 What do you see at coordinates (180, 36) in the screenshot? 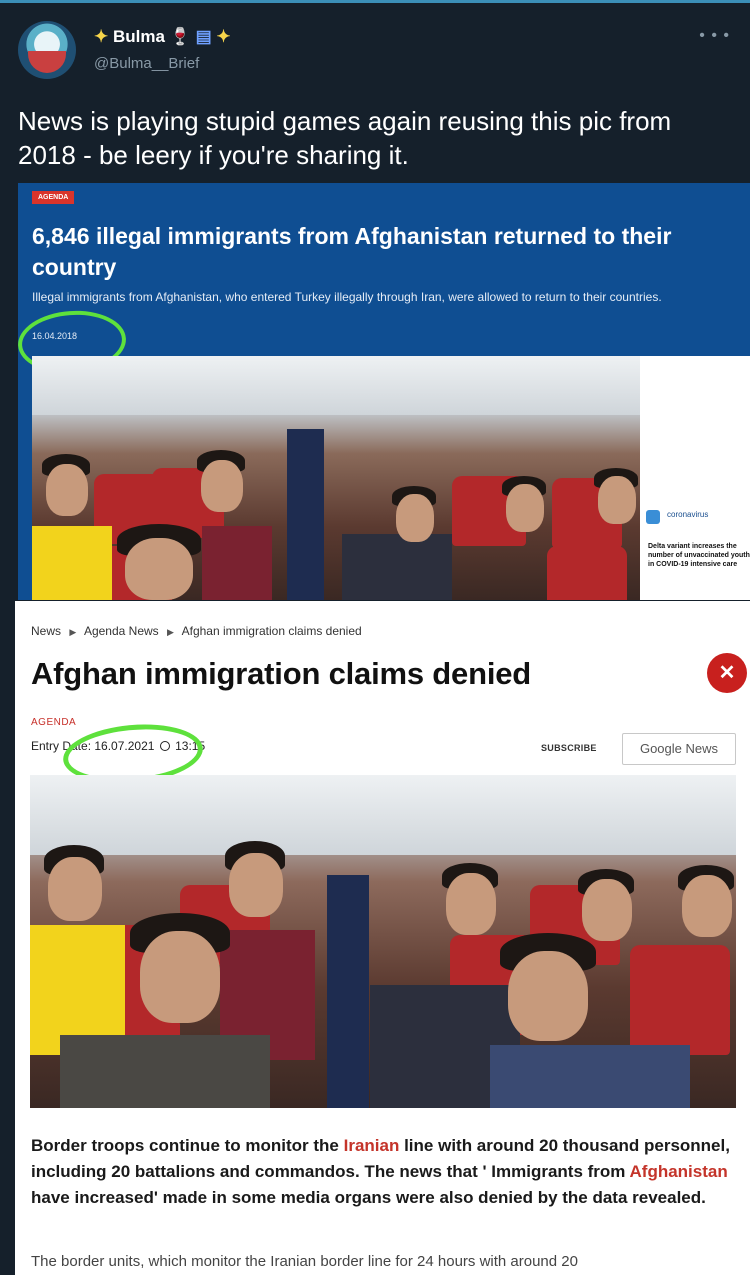
I see `wine-glass-icon: 🍷` at bounding box center [180, 36].